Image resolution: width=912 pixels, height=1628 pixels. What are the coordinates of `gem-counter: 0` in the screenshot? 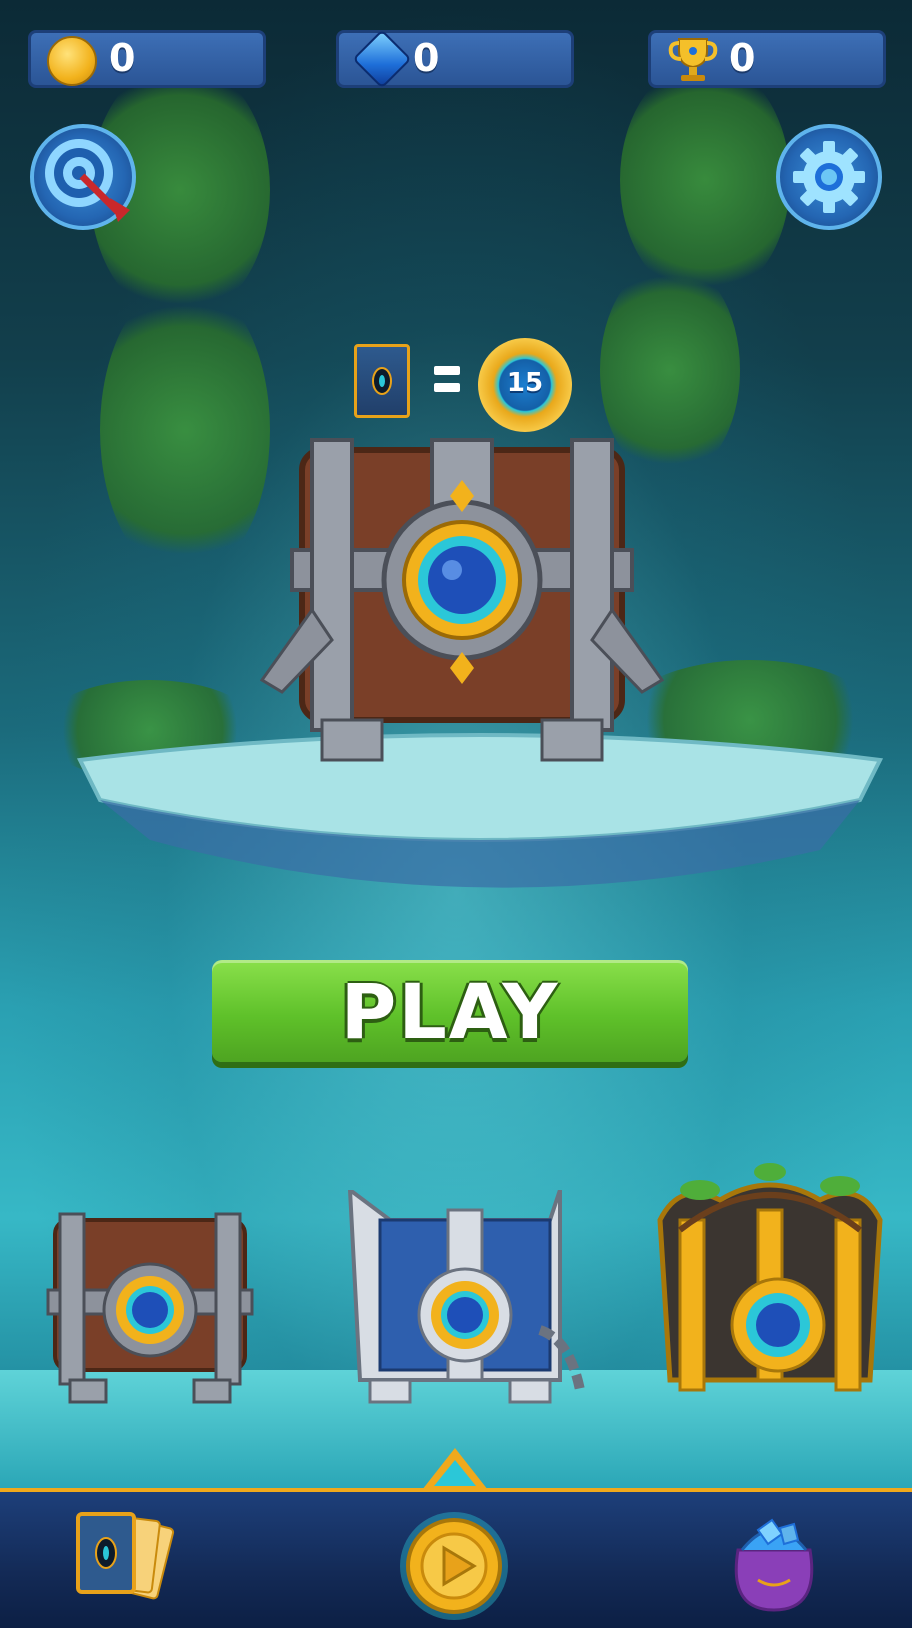 It's located at (455, 59).